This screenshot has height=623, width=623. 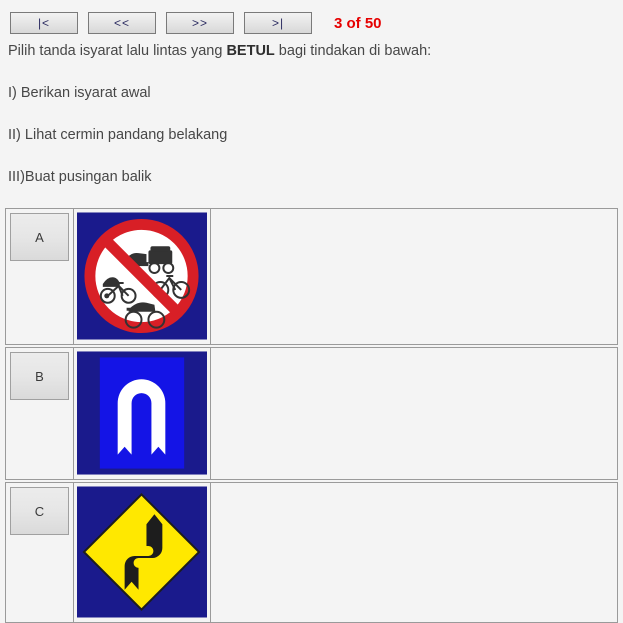 What do you see at coordinates (39, 237) in the screenshot?
I see `option-a-button: A` at bounding box center [39, 237].